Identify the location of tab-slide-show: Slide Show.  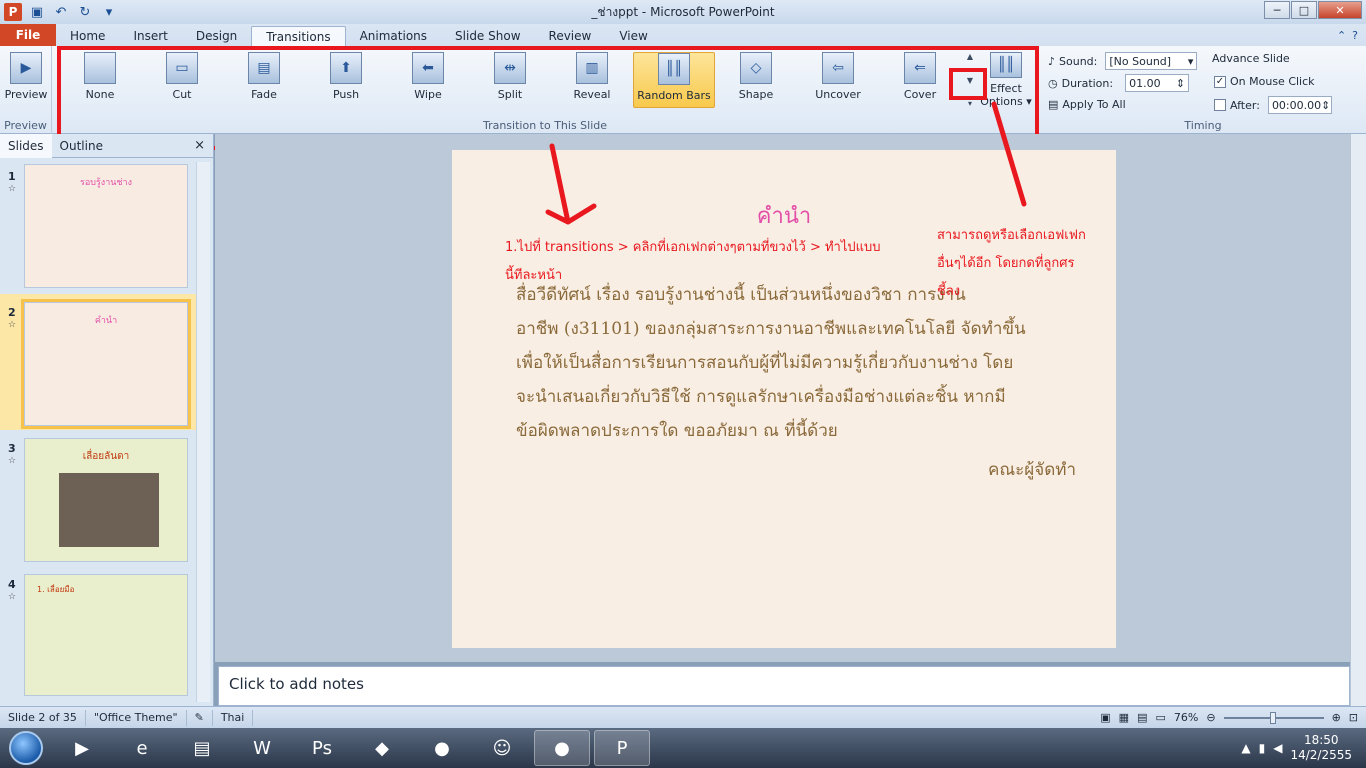
(487, 36).